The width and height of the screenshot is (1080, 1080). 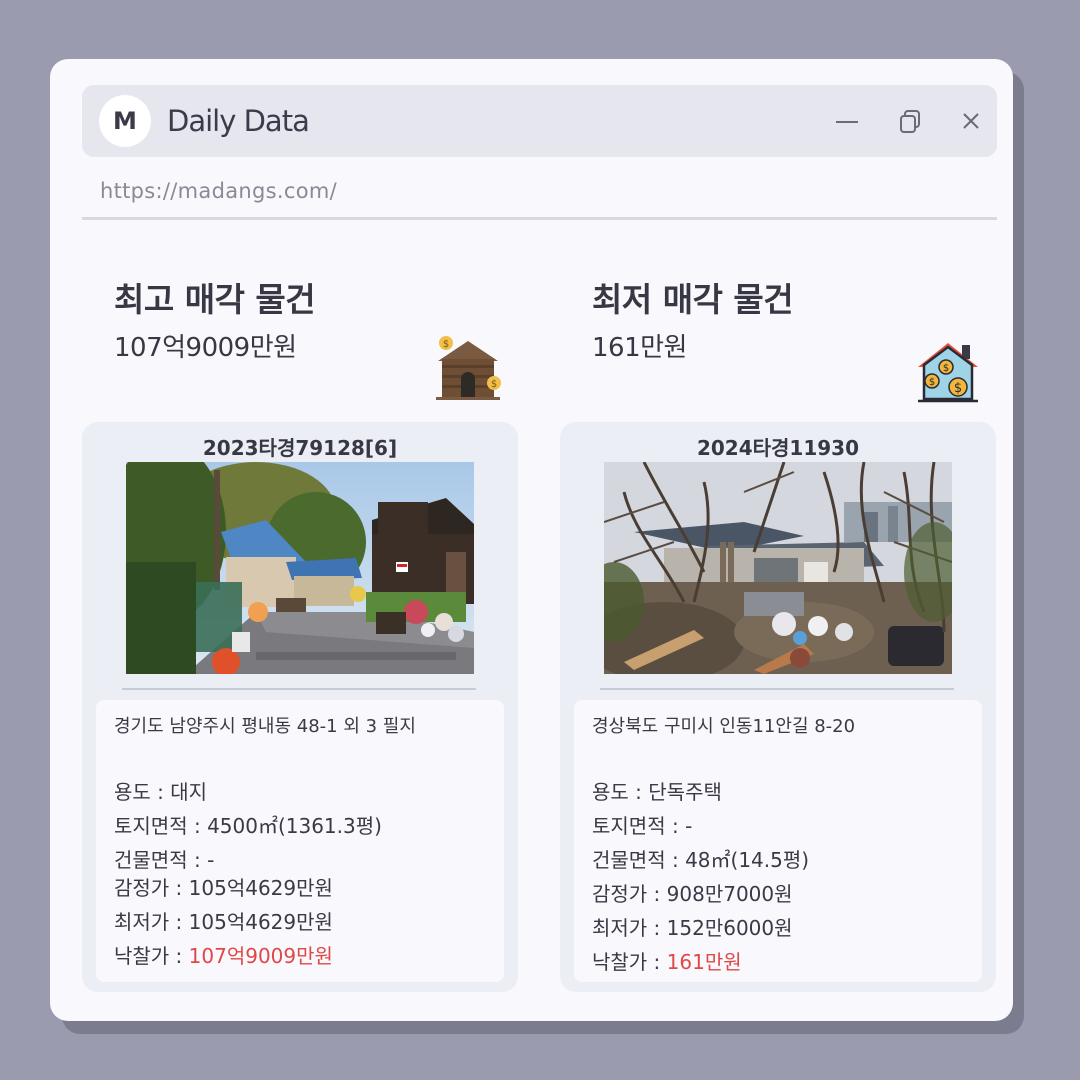 I want to click on winning-bid-row: 낙찰가 : 107억9009만원, so click(x=223, y=954).